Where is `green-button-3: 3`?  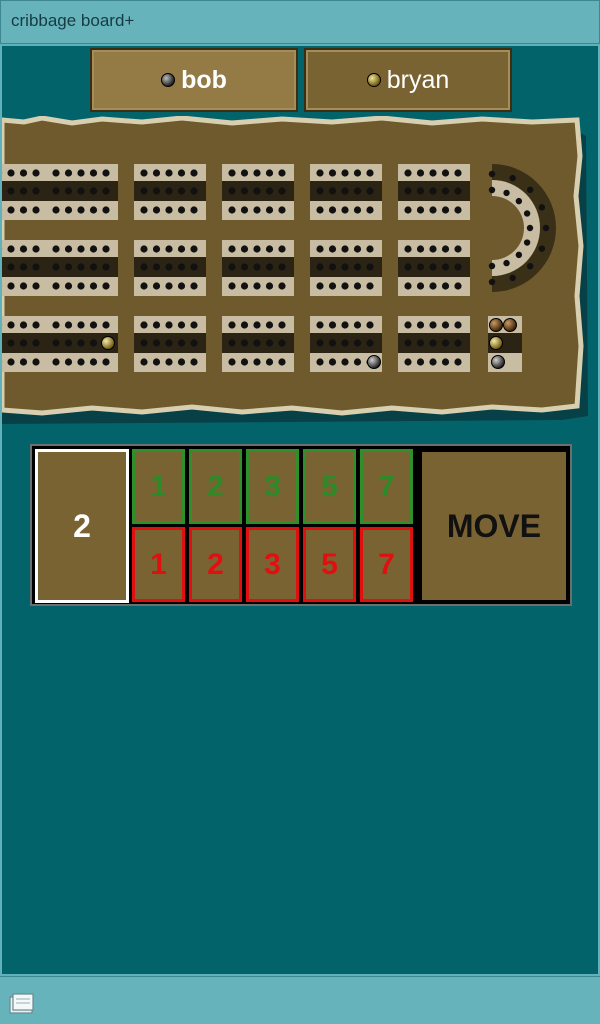
green-button-3: 3 is located at coordinates (272, 486).